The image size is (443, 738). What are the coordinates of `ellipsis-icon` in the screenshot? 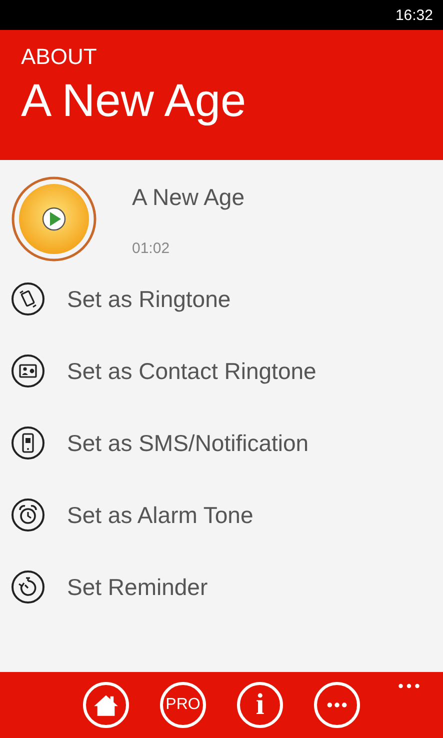 It's located at (337, 705).